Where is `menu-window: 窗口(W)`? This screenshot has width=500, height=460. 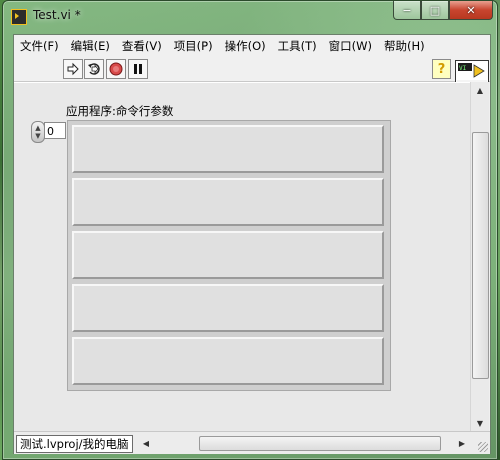
menu-window: 窗口(W) is located at coordinates (350, 46).